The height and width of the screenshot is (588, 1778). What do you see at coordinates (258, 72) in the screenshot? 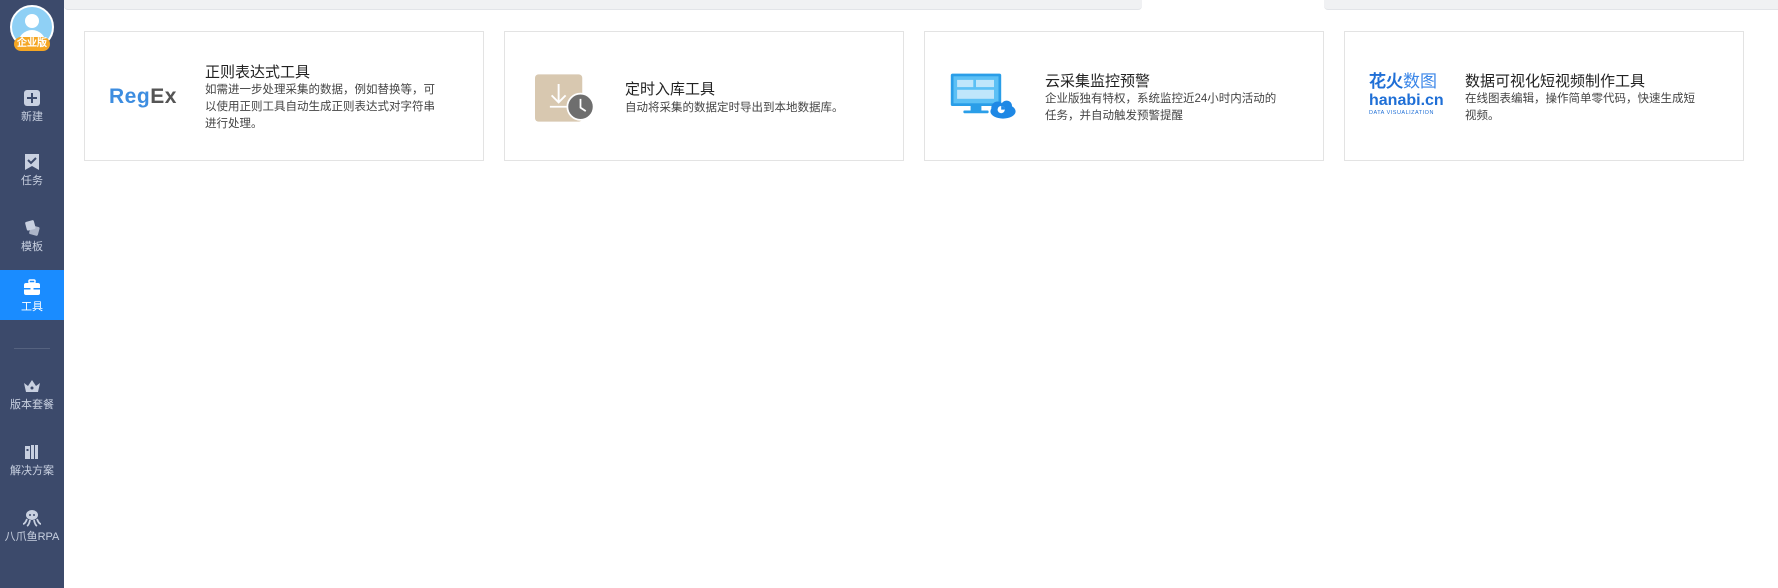
I see `tool-title: 正则表达式工具` at bounding box center [258, 72].